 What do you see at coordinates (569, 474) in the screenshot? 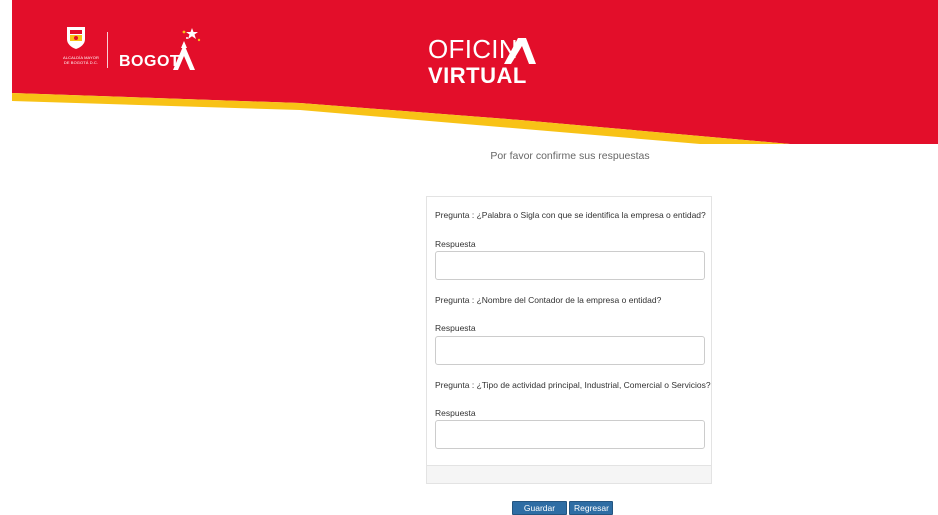
I see `form-footer` at bounding box center [569, 474].